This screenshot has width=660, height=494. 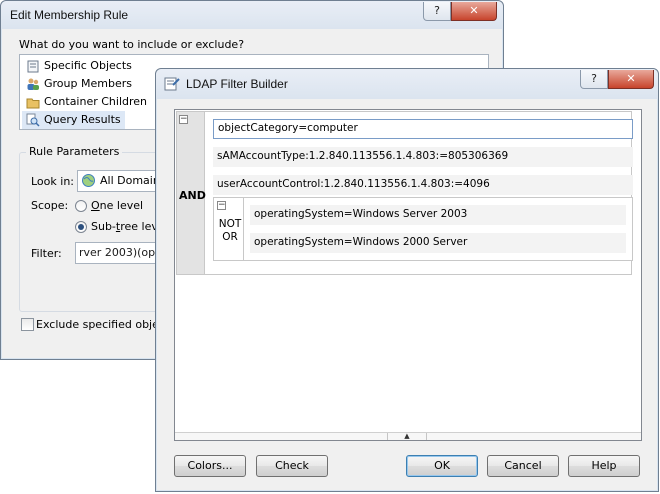 I want to click on domain-icon, so click(x=88, y=180).